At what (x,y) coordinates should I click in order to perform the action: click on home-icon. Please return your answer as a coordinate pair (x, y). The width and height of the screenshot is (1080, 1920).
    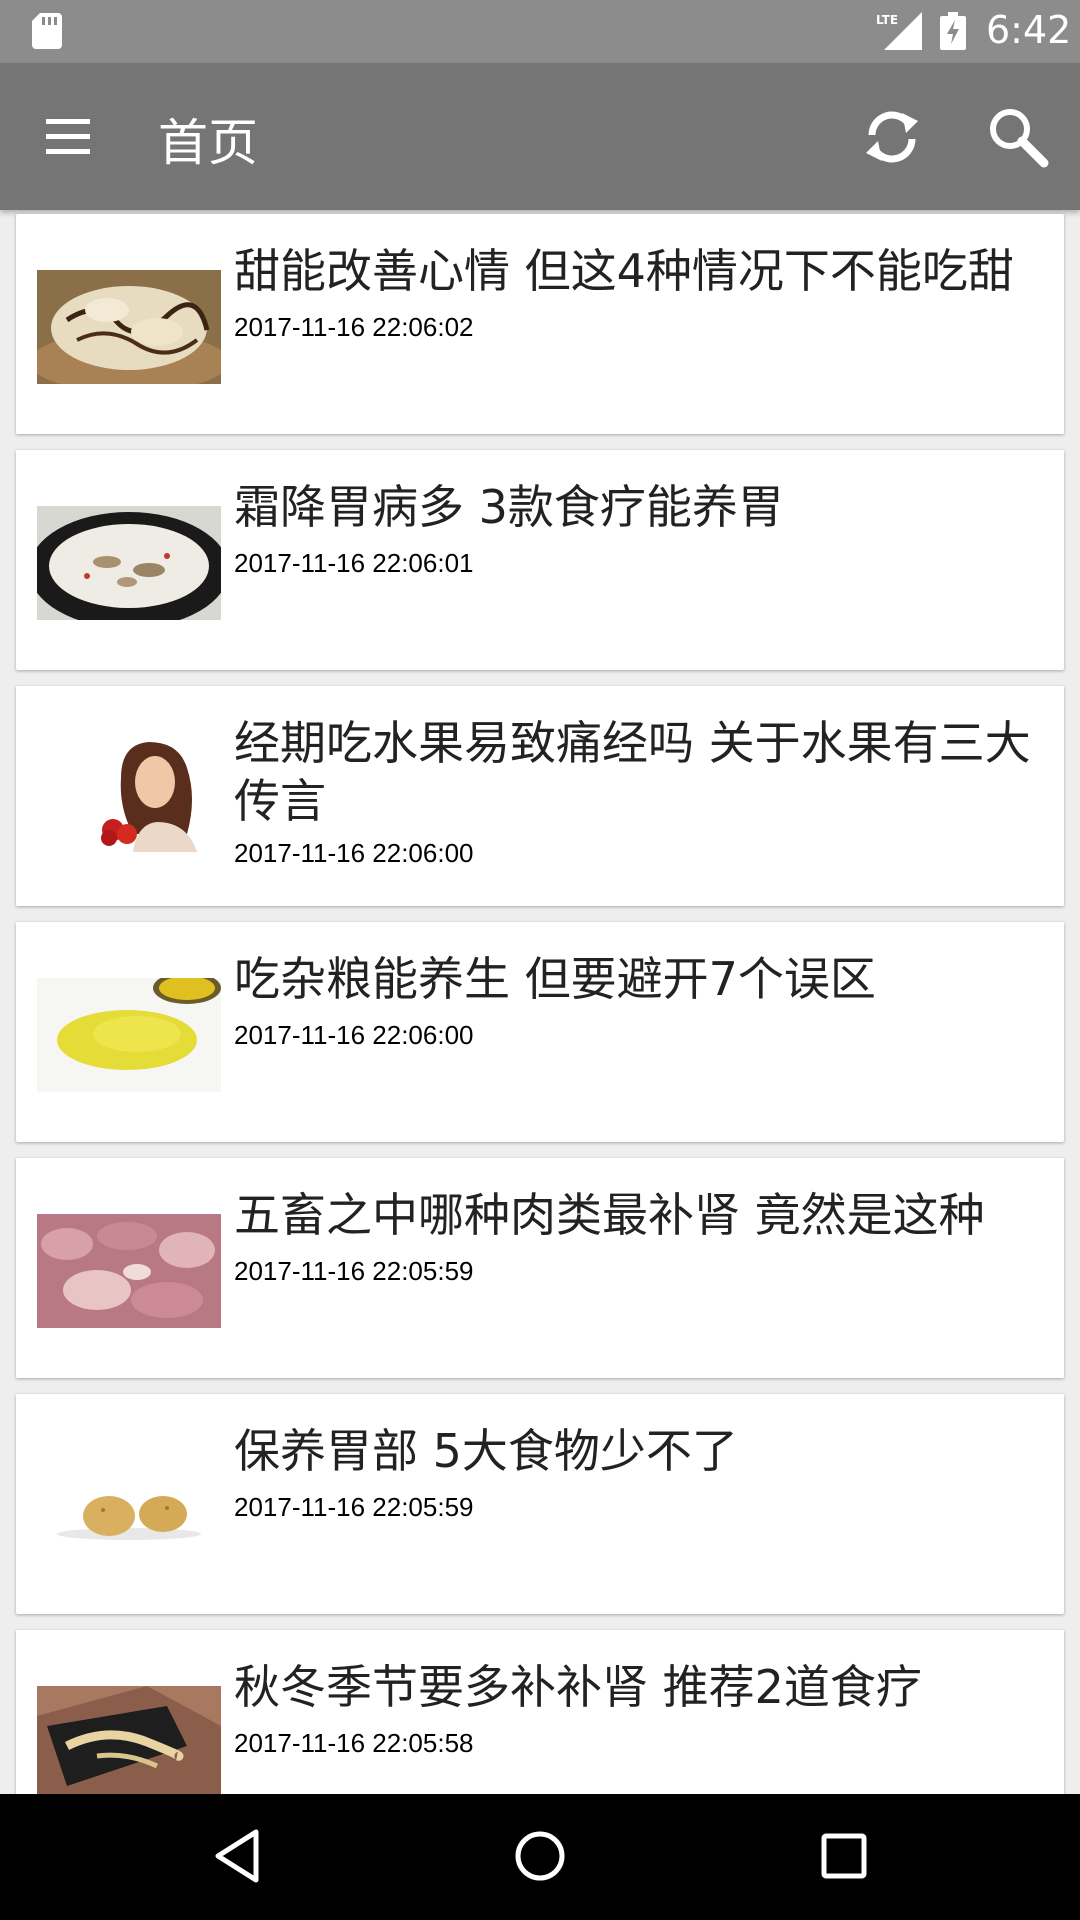
    Looking at the image, I should click on (540, 1856).